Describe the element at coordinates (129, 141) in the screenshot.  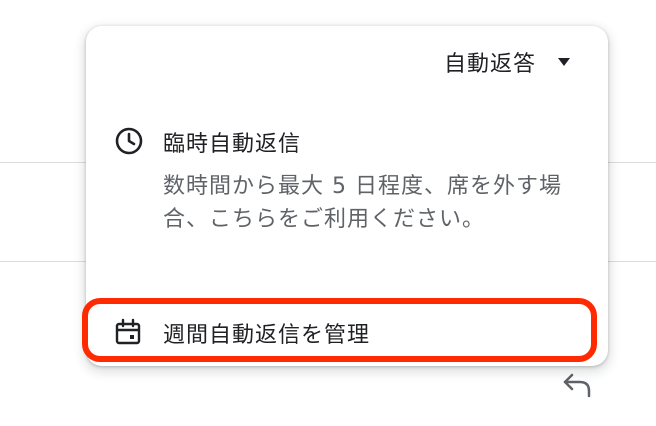
I see `clock-icon` at that location.